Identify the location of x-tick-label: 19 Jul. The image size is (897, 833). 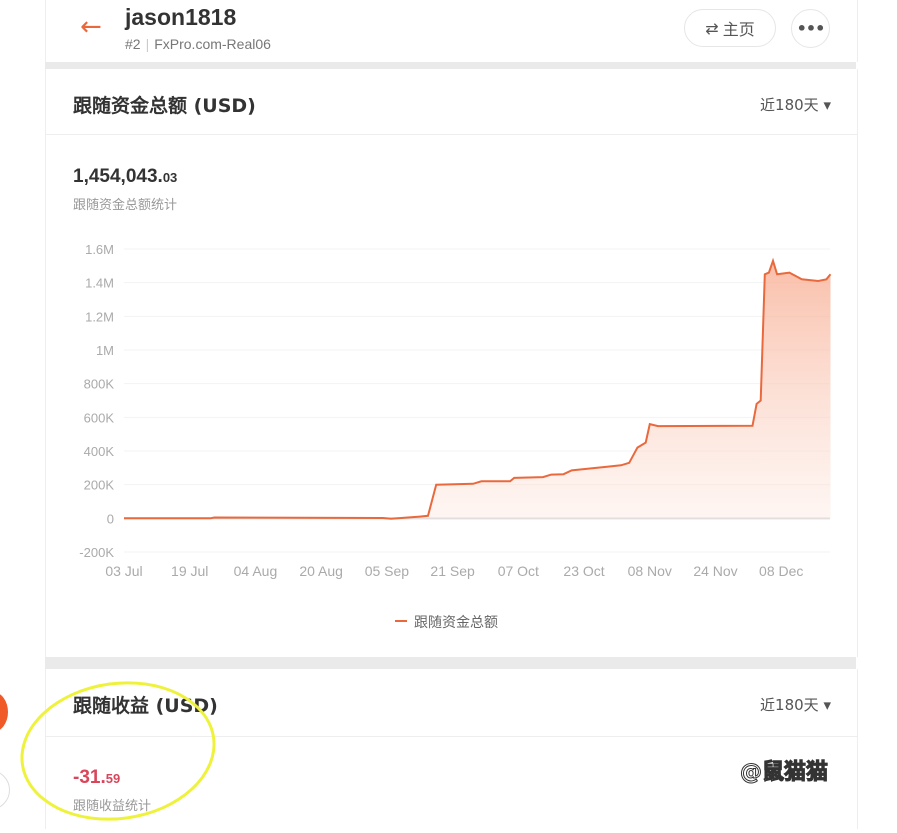
(189, 571).